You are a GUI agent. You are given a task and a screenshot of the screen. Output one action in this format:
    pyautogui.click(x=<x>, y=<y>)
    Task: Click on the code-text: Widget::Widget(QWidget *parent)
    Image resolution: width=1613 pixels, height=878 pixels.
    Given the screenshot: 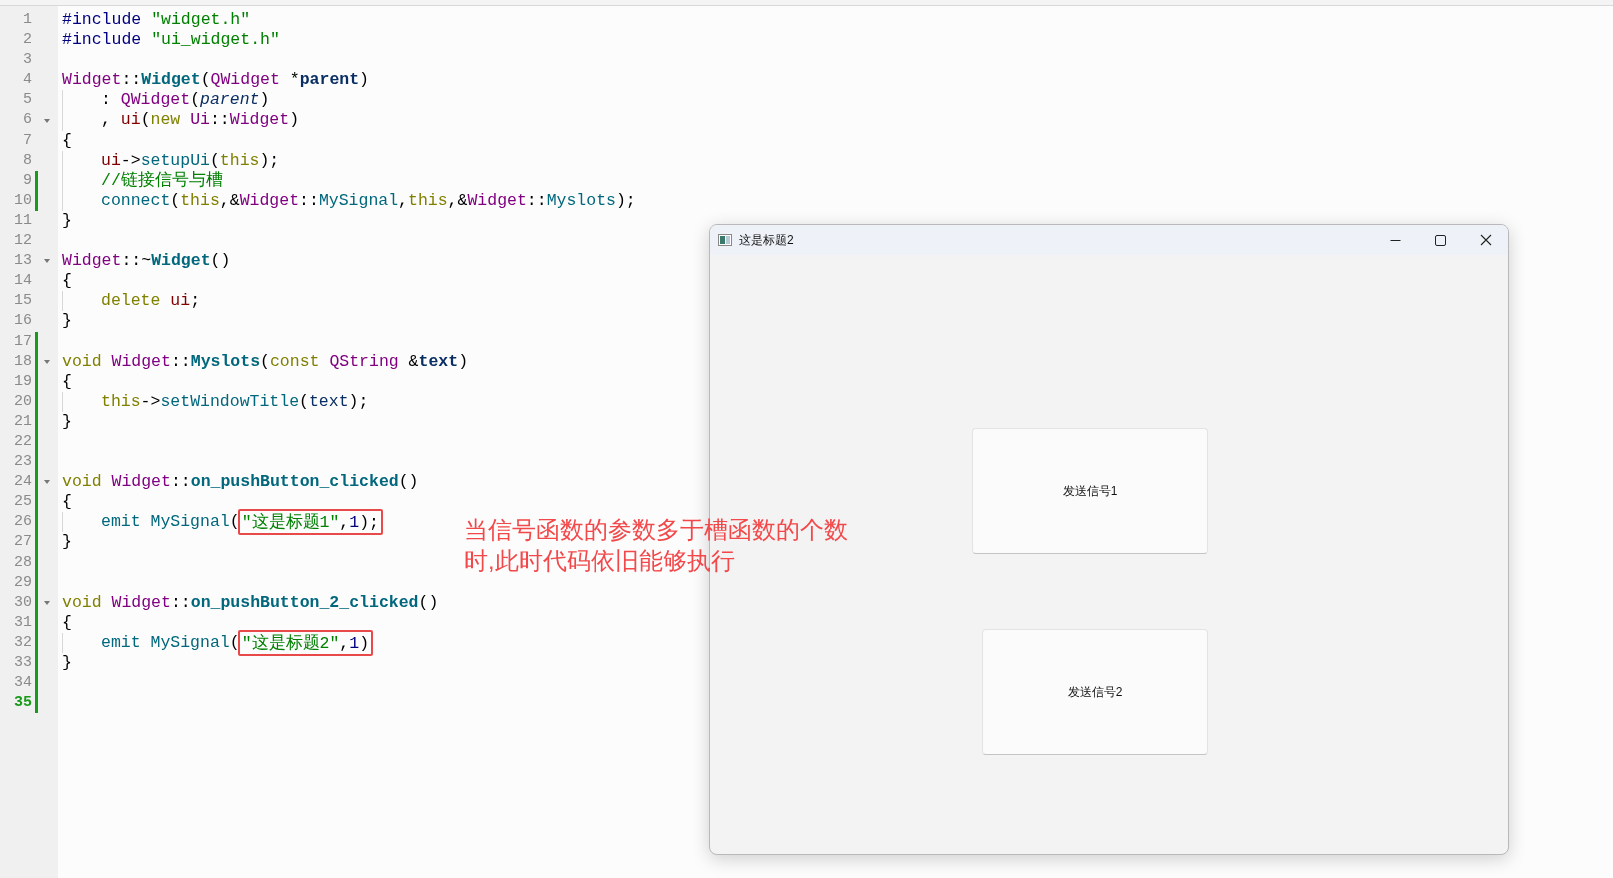 What is the action you would take?
    pyautogui.click(x=215, y=80)
    